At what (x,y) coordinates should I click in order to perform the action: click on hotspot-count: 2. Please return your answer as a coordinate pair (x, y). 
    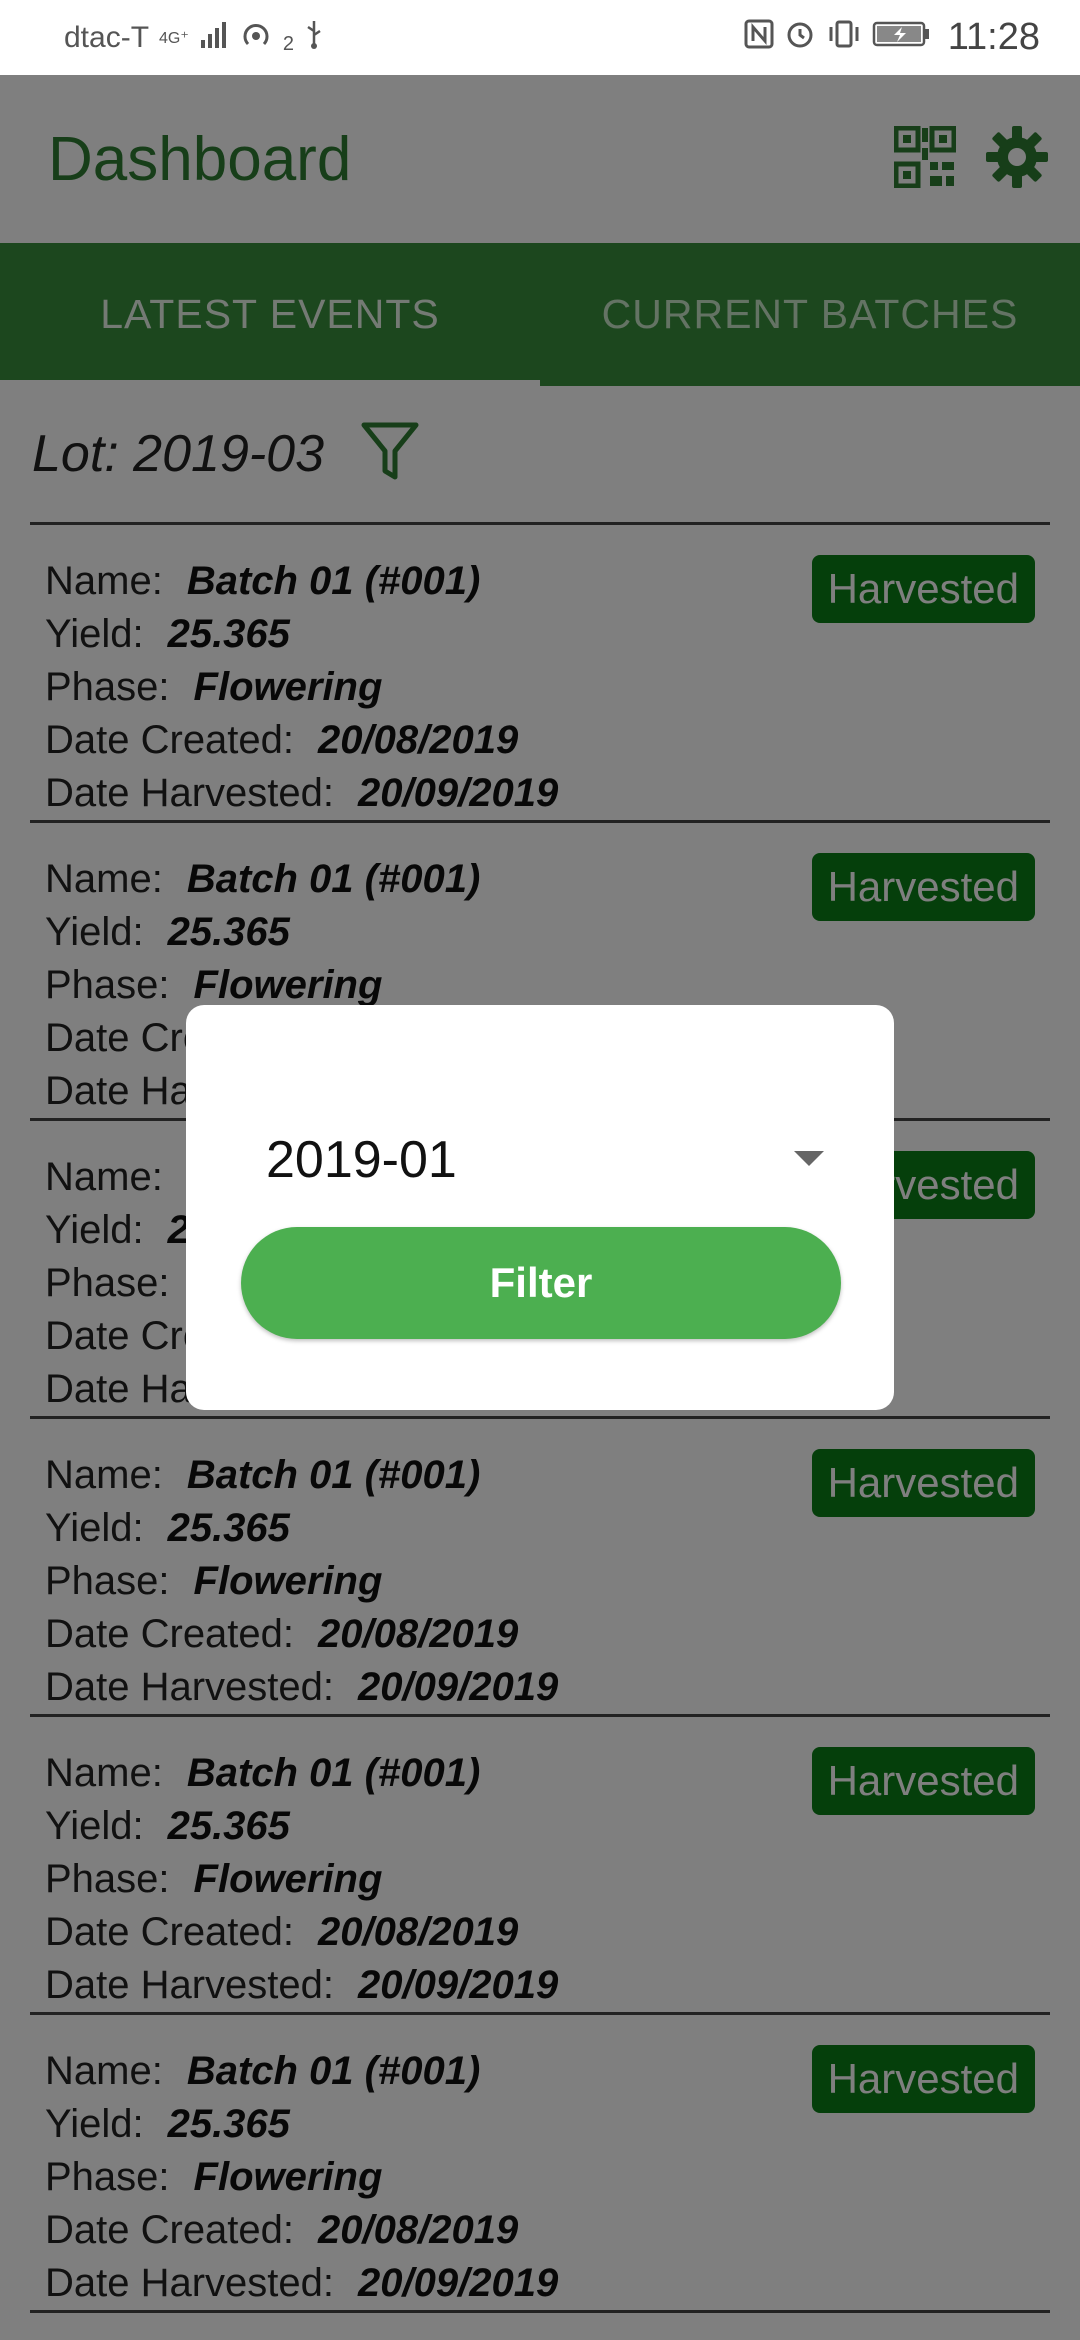
    Looking at the image, I should click on (288, 43).